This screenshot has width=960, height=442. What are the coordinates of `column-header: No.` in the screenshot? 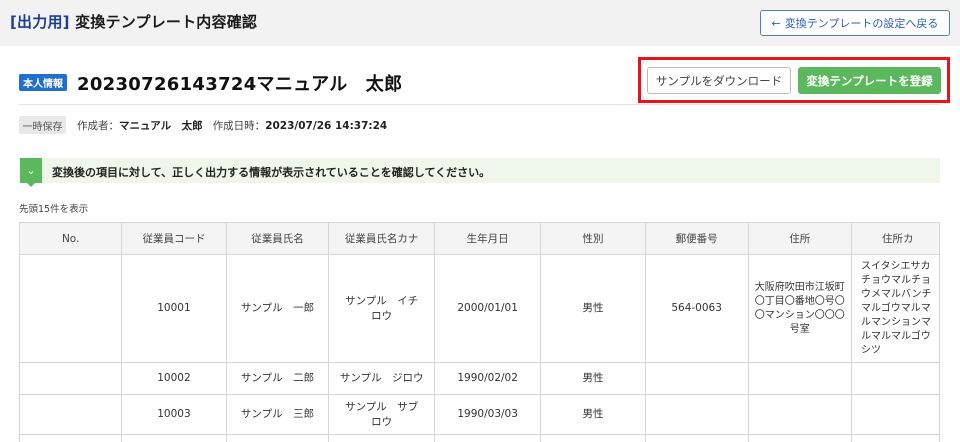 It's located at (71, 238).